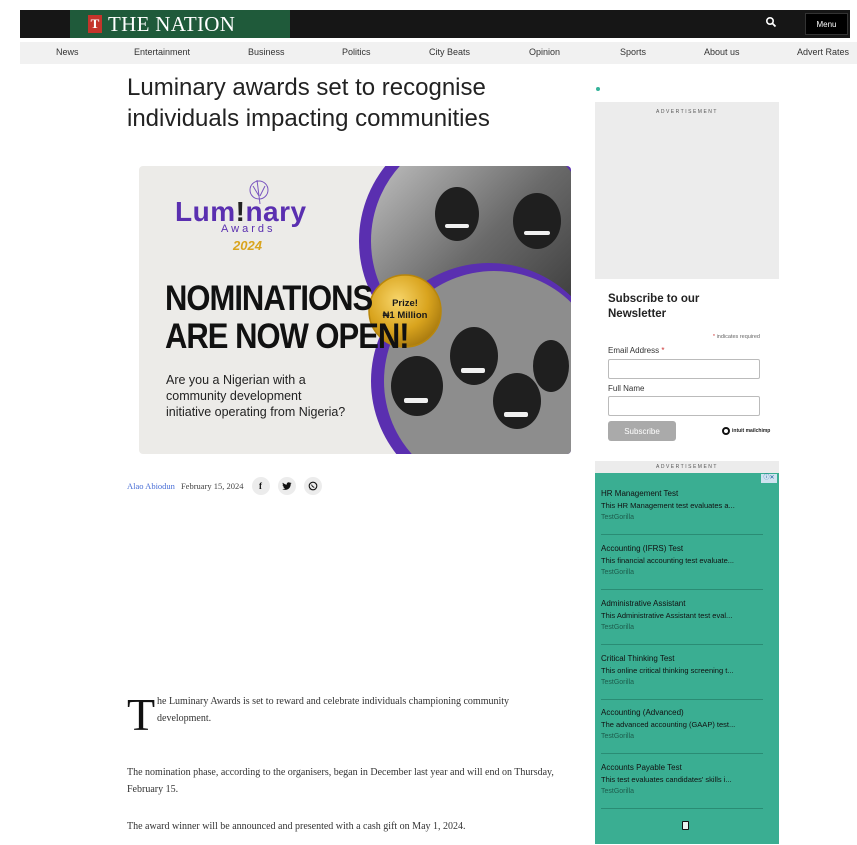 This screenshot has height=845, width=857. Describe the element at coordinates (771, 22) in the screenshot. I see `search-icon` at that location.